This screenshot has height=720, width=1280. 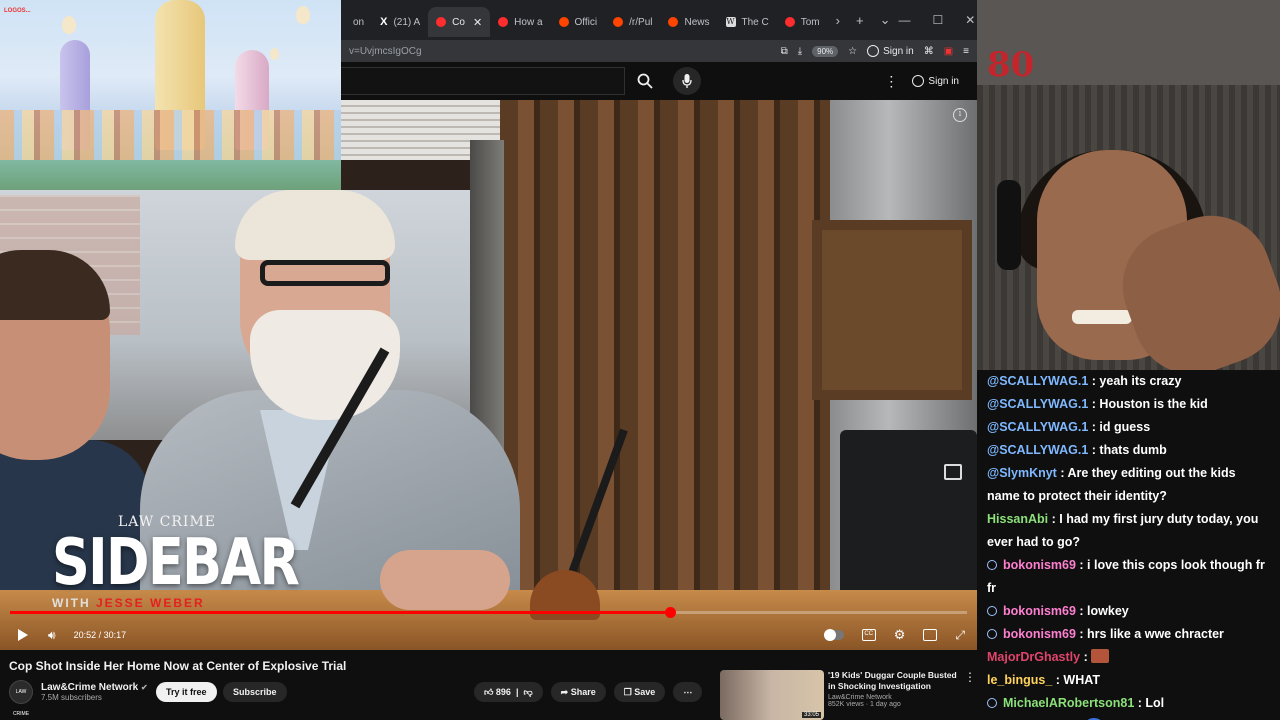 I want to click on browser-signin-label: Sign in, so click(x=898, y=51).